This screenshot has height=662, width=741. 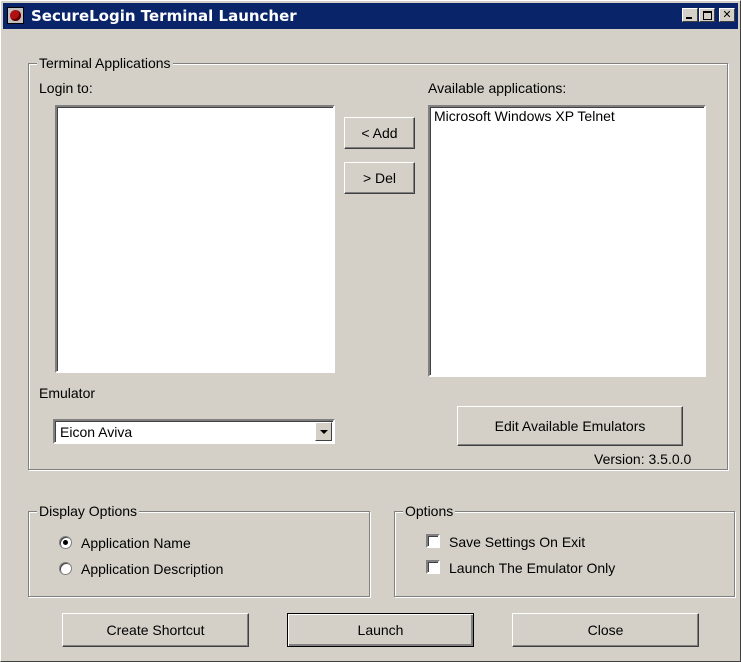 What do you see at coordinates (433, 567) in the screenshot?
I see `launch-emulator-only-checkbox` at bounding box center [433, 567].